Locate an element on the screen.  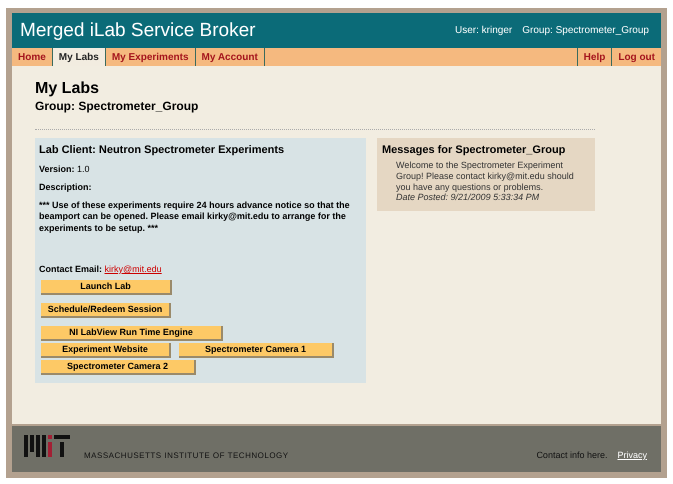
panel-heading: Lab Client: Neutron Spectrometer Experiments is located at coordinates (162, 150).